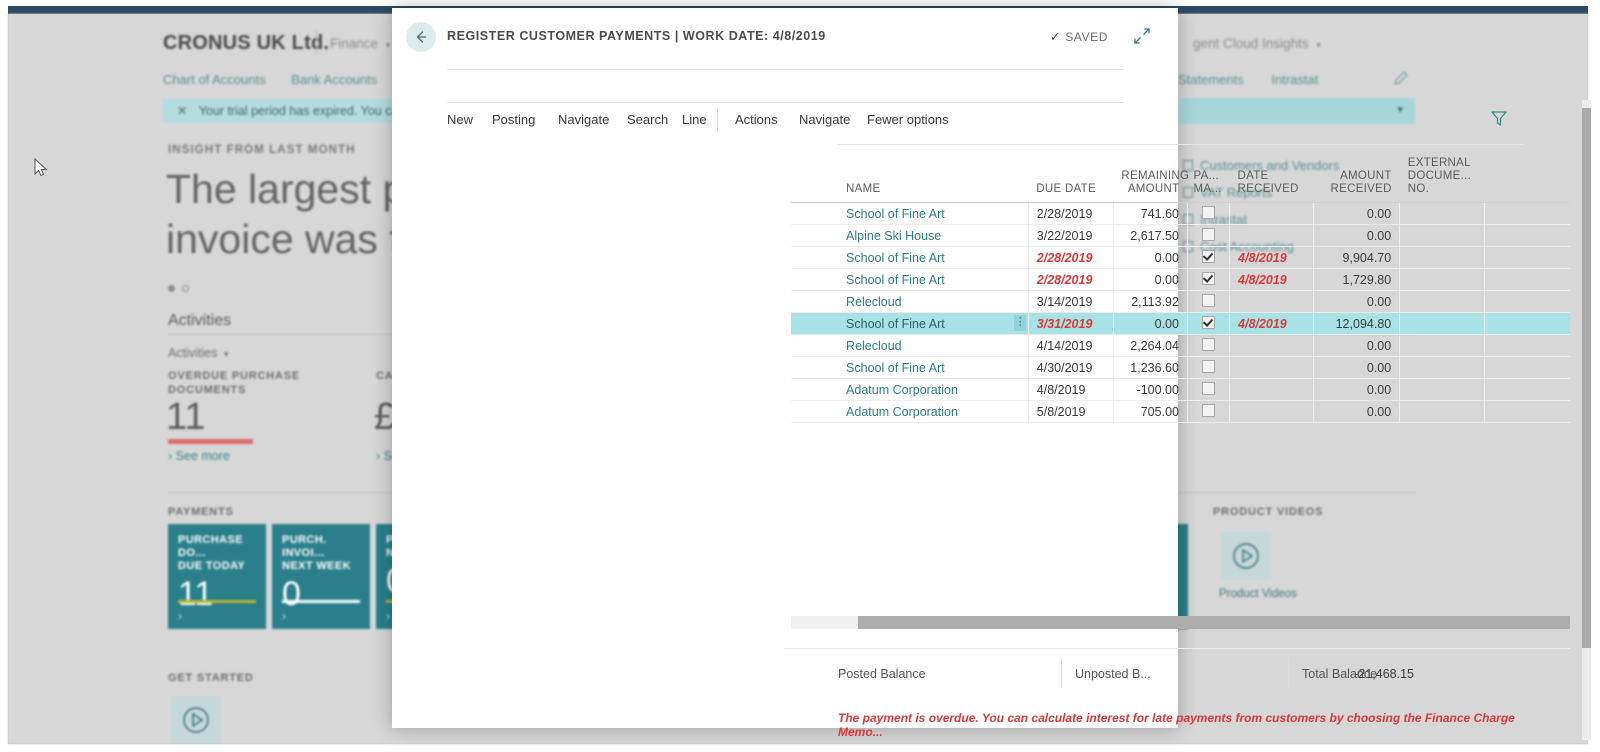  What do you see at coordinates (1071, 301) in the screenshot?
I see `cell-due-date: 3/14/2019` at bounding box center [1071, 301].